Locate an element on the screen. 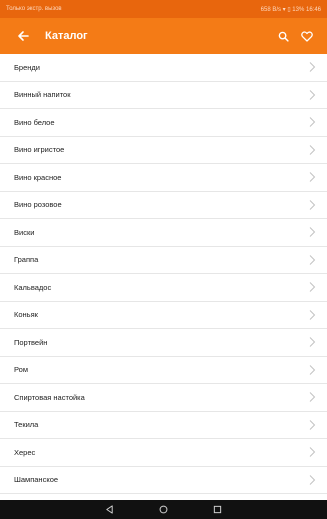 This screenshot has height=519, width=327. catalog-item-label: Ром is located at coordinates (21, 370).